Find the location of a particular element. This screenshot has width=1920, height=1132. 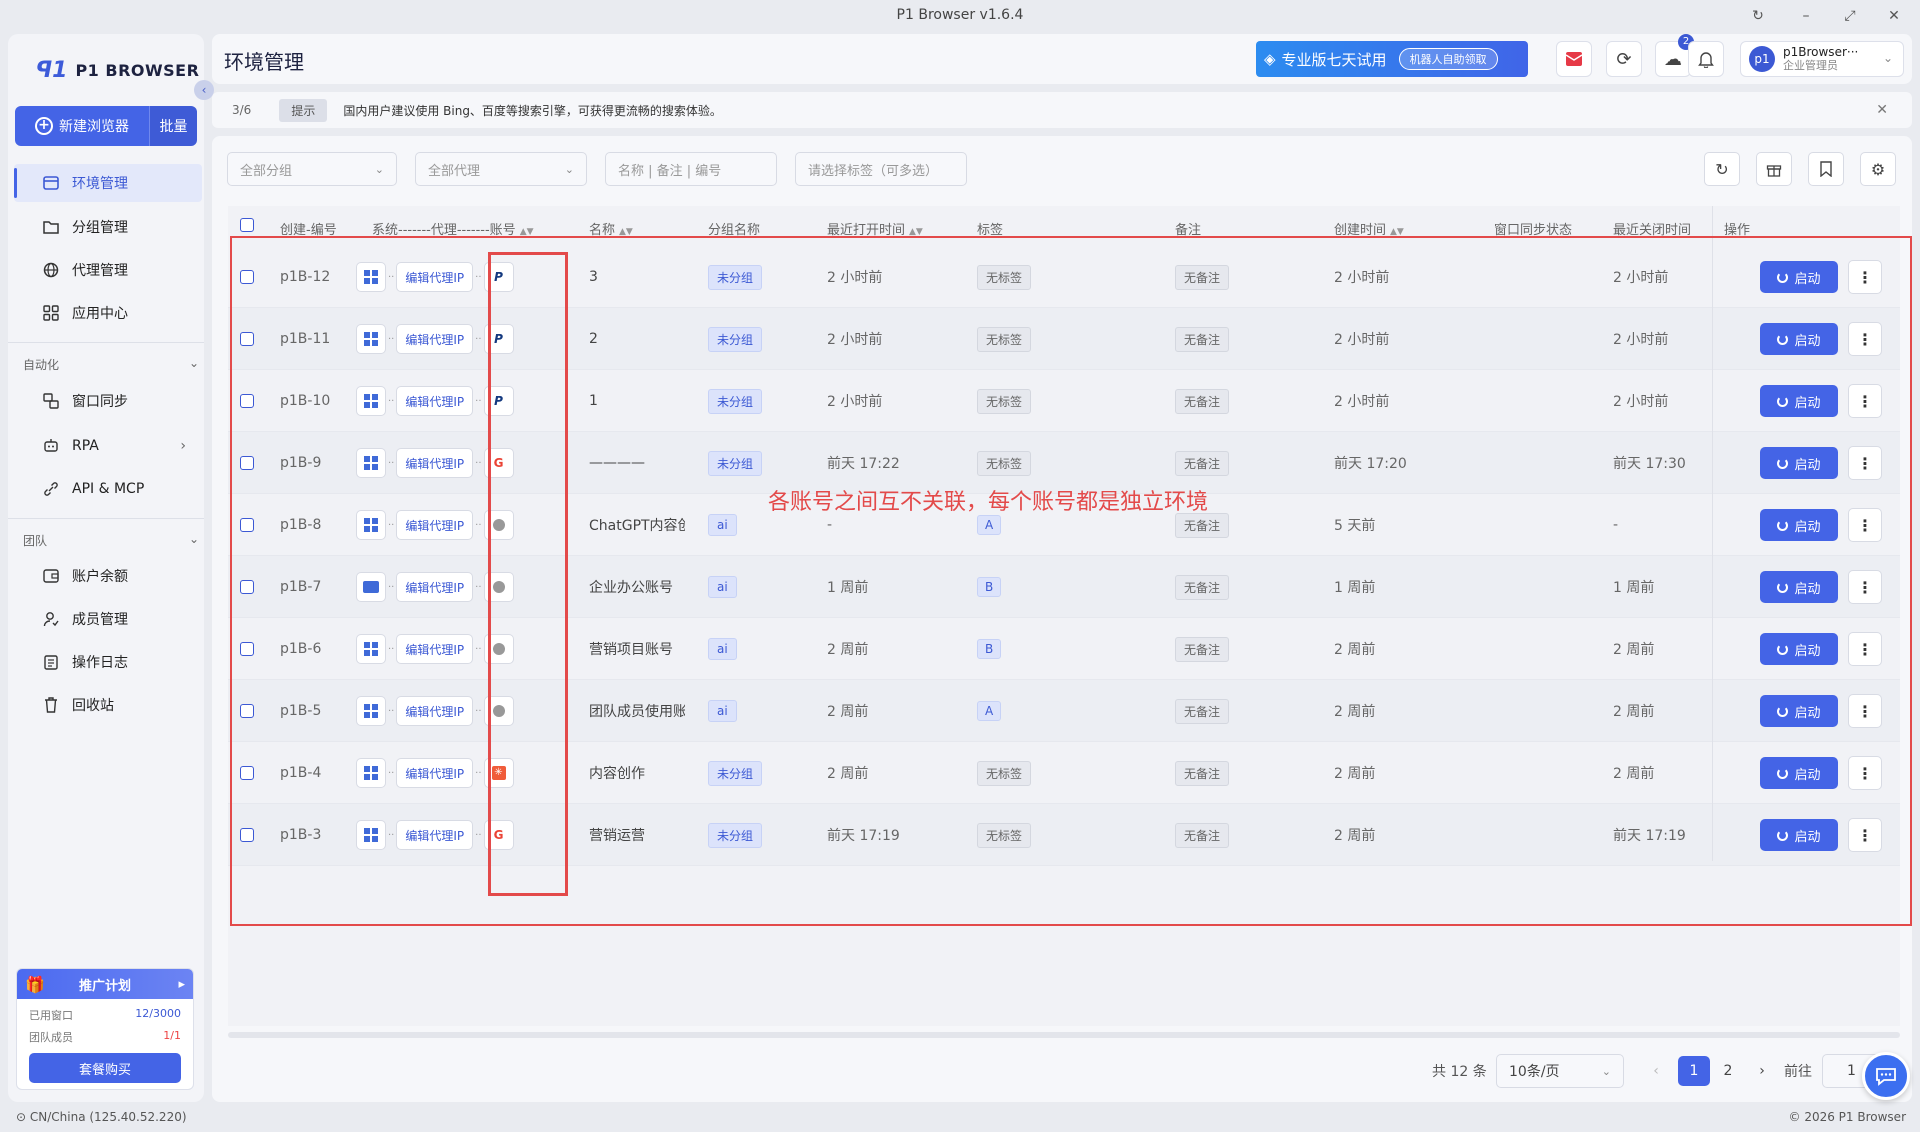

trial-claim-pill: 机器人自助领取 is located at coordinates (1448, 59).